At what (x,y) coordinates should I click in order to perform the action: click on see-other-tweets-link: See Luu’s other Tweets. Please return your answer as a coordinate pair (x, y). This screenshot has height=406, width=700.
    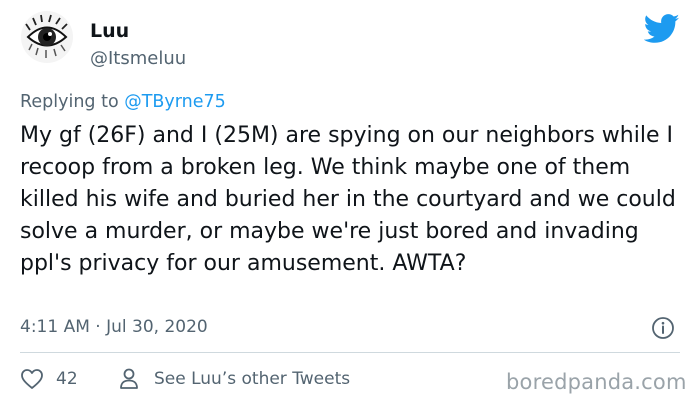
    Looking at the image, I should click on (234, 379).